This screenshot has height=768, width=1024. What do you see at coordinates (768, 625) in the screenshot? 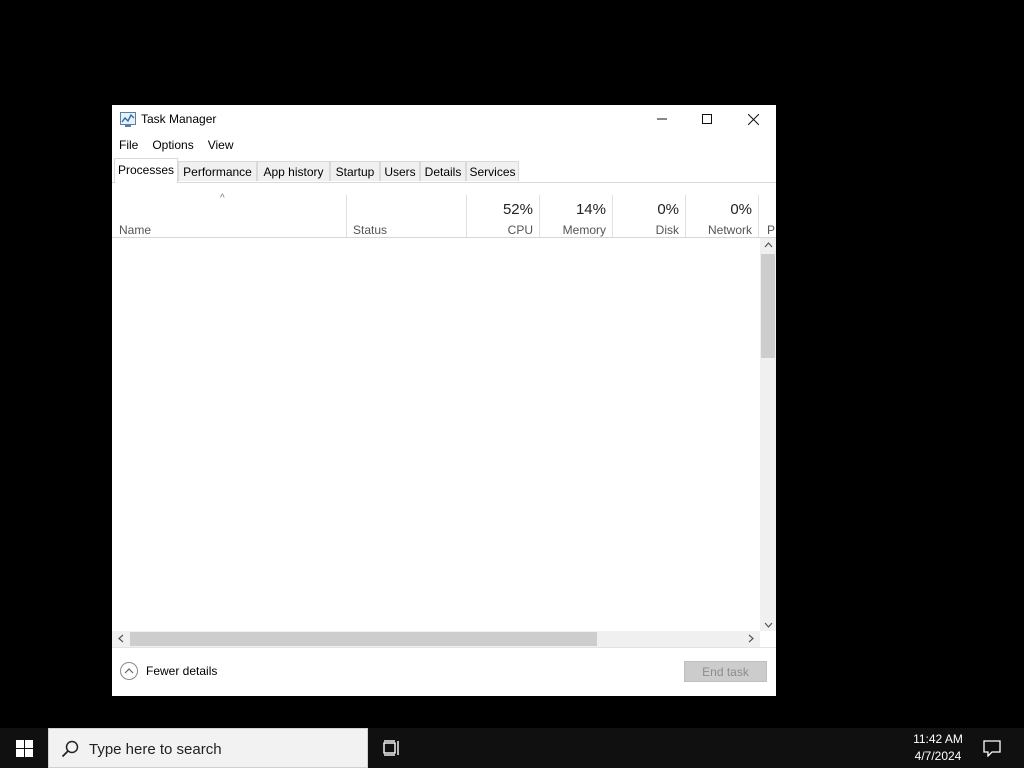
I see `scroll-down-arrow-icon` at bounding box center [768, 625].